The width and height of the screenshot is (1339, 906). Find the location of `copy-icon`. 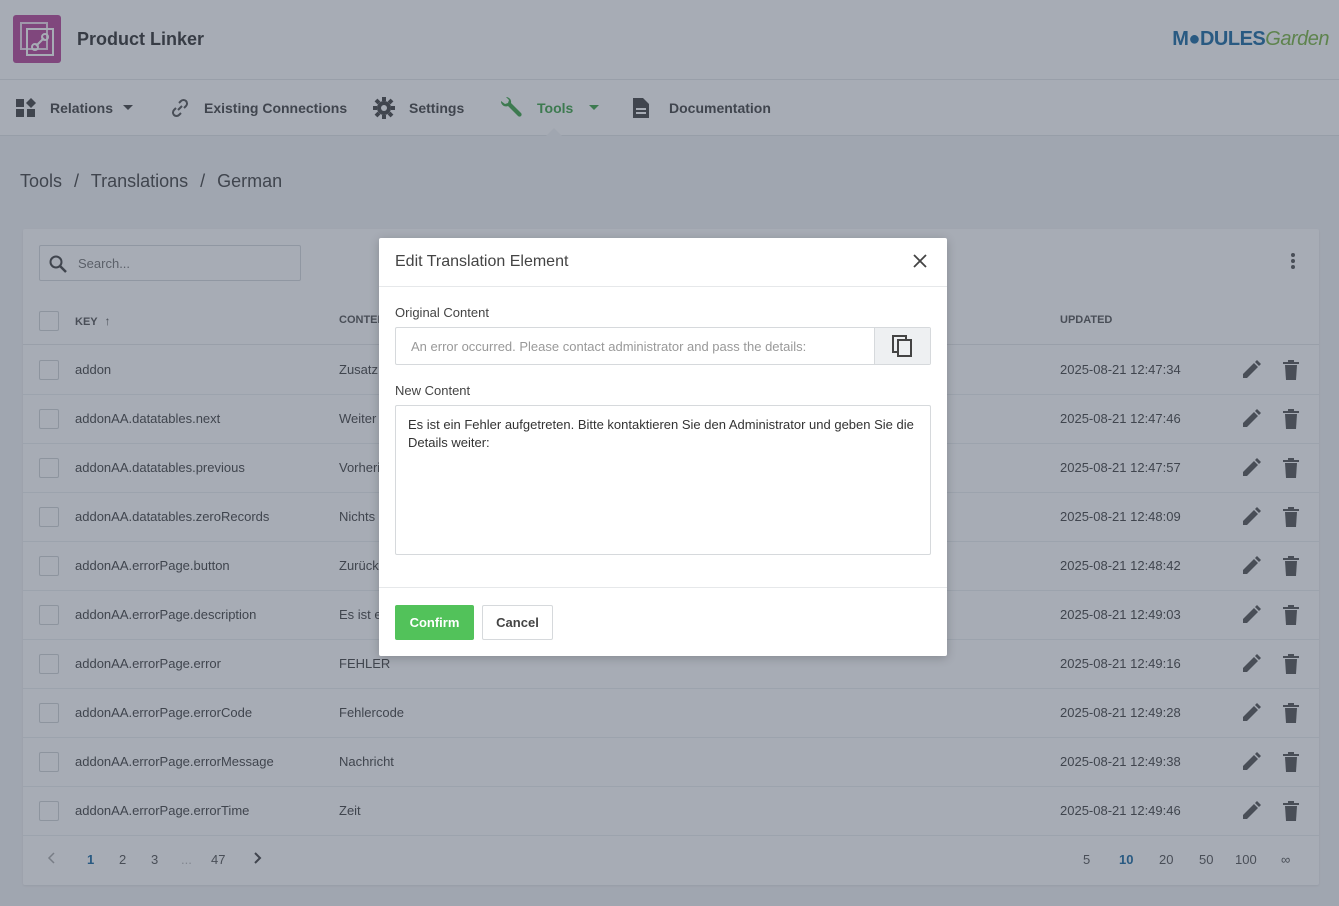

copy-icon is located at coordinates (902, 346).